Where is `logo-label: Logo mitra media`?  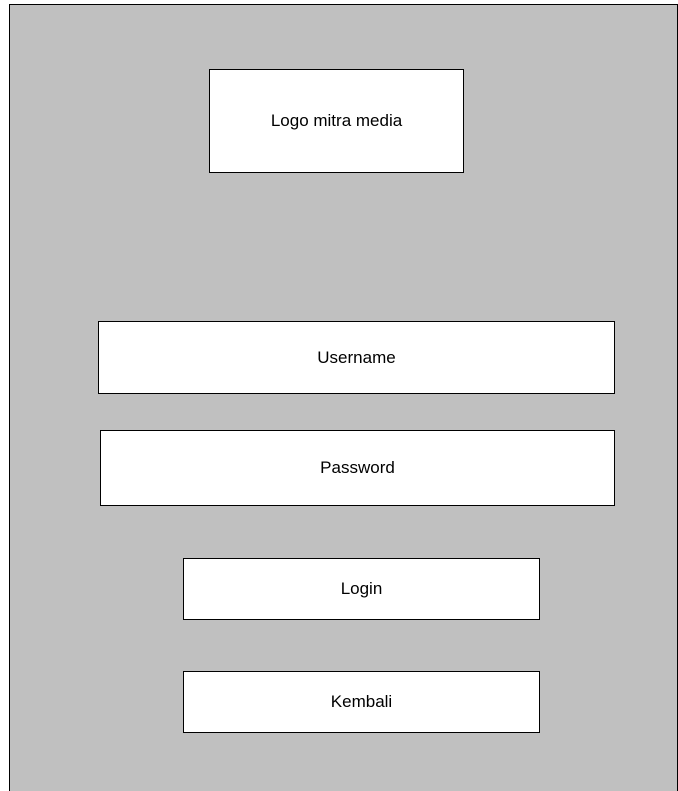 logo-label: Logo mitra media is located at coordinates (336, 120).